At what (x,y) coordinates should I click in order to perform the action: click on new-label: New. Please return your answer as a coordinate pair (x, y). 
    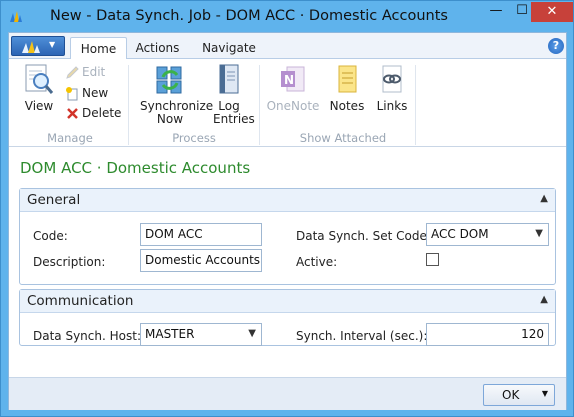
    Looking at the image, I should click on (95, 93).